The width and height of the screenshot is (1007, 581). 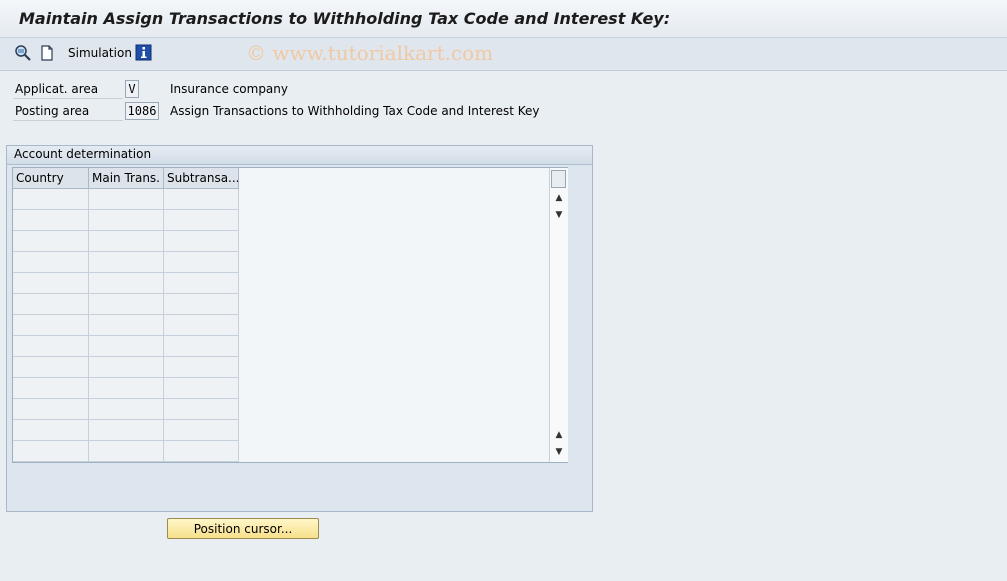 I want to click on scroll-page-up-icon: ▲, so click(x=559, y=435).